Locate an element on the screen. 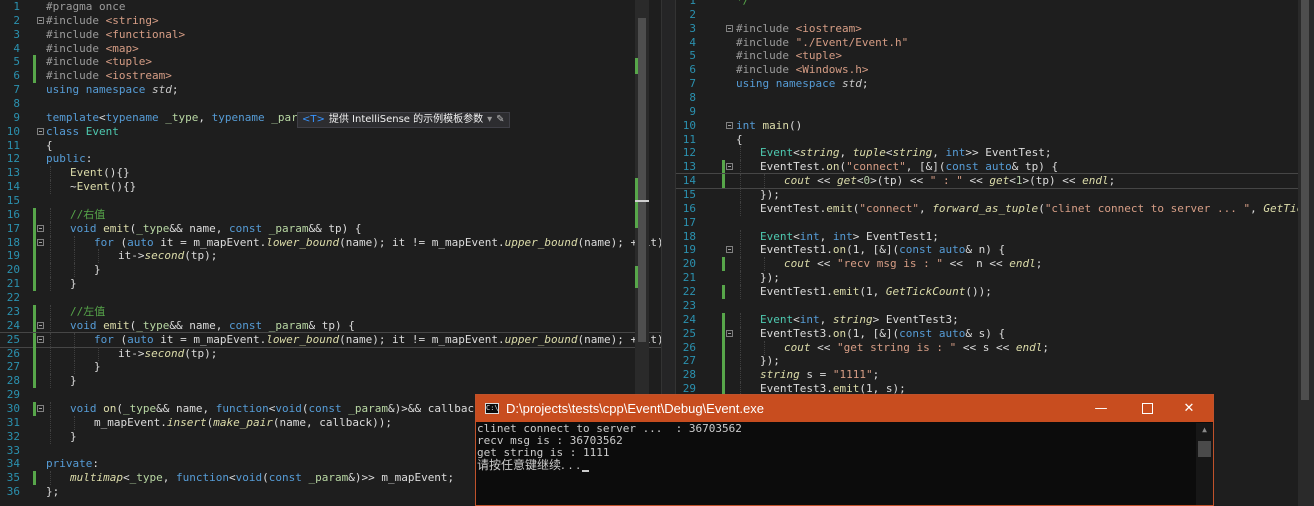 Image resolution: width=1314 pixels, height=506 pixels. intellisense-template-hint: <T> 提供 IntelliSense 的示例模板参数 ▾ ✎ is located at coordinates (403, 120).